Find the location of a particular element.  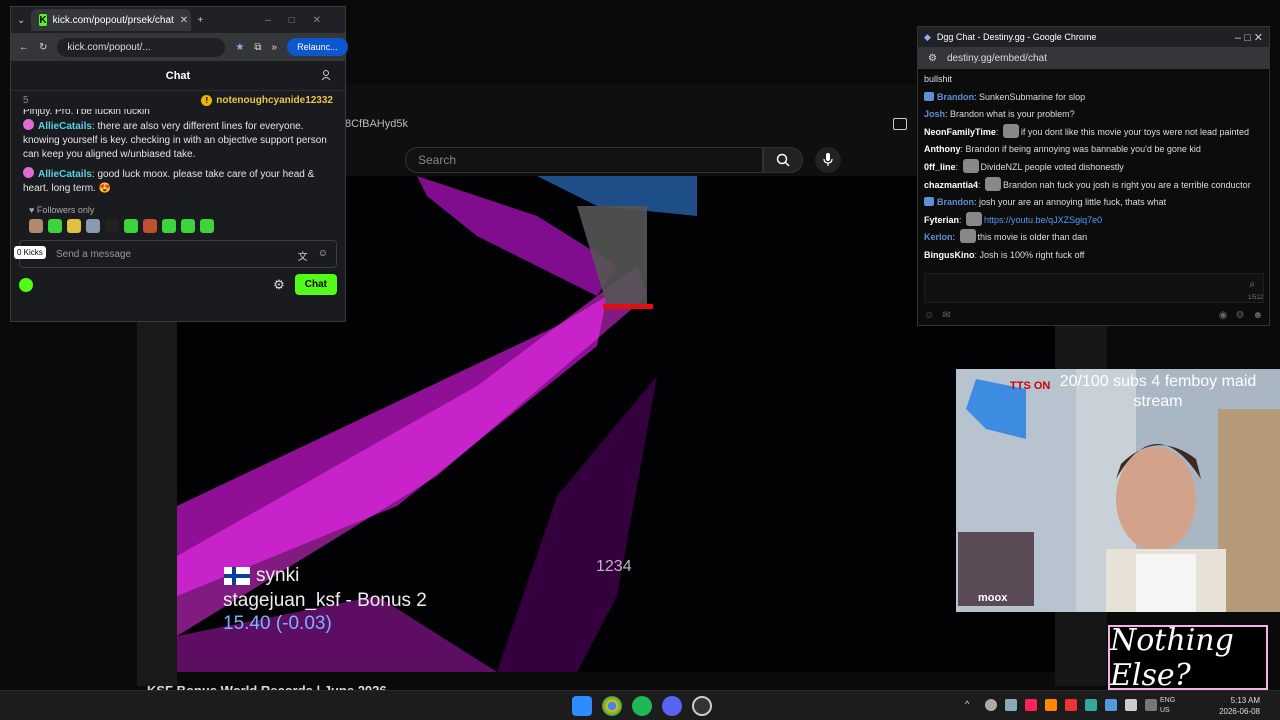

pinned-bar: 5 ! notenoughcyanide12332 is located at coordinates (178, 100).